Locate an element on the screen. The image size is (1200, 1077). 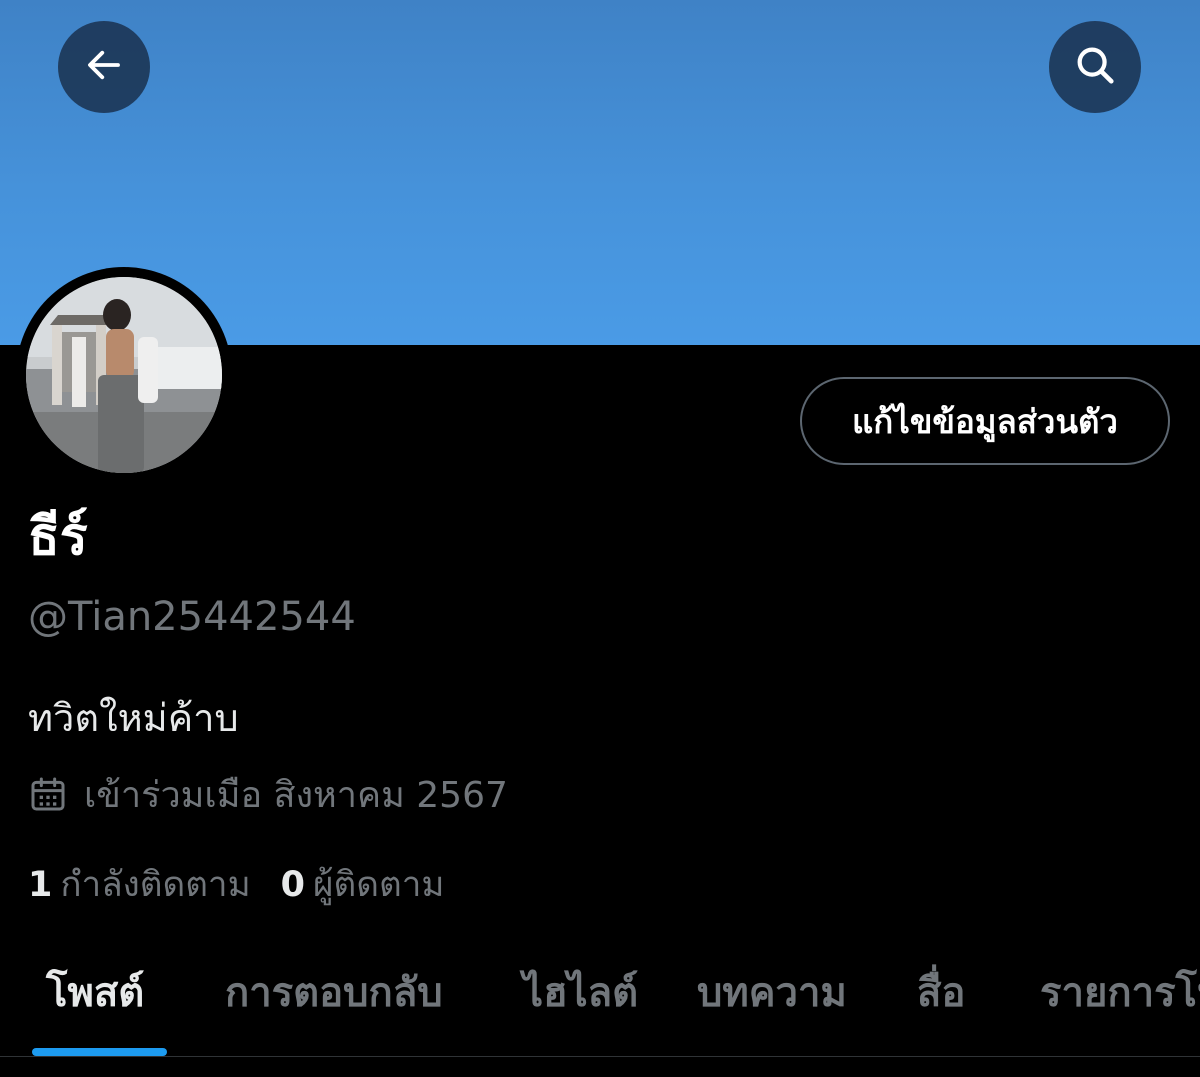
edit-profile-button: แก้ไขข้อมูลส่วนตัว is located at coordinates (985, 421).